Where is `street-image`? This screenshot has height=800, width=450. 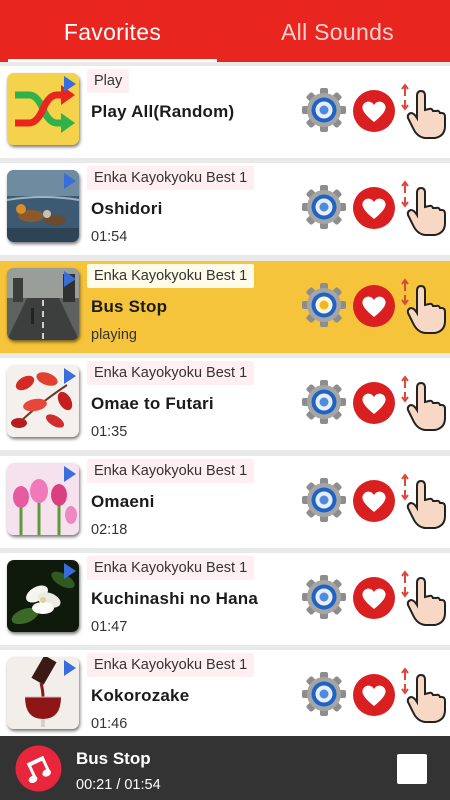
street-image is located at coordinates (43, 303).